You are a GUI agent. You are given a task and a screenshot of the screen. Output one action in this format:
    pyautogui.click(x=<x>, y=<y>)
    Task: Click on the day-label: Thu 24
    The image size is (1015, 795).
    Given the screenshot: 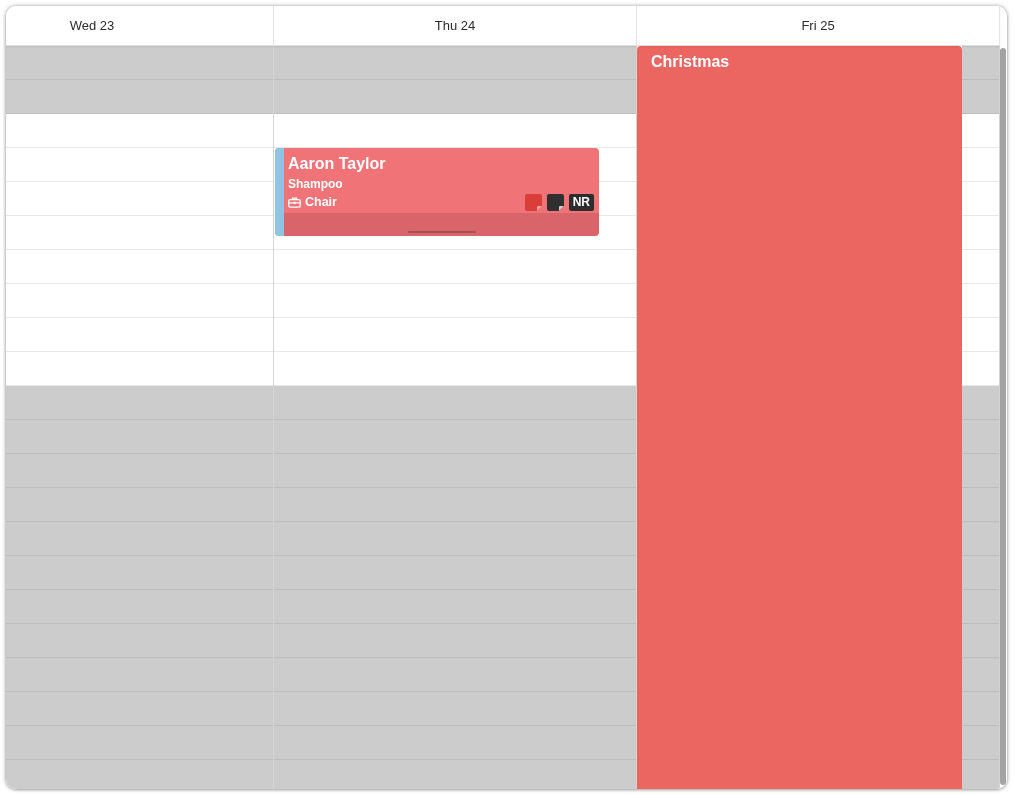 What is the action you would take?
    pyautogui.click(x=455, y=25)
    